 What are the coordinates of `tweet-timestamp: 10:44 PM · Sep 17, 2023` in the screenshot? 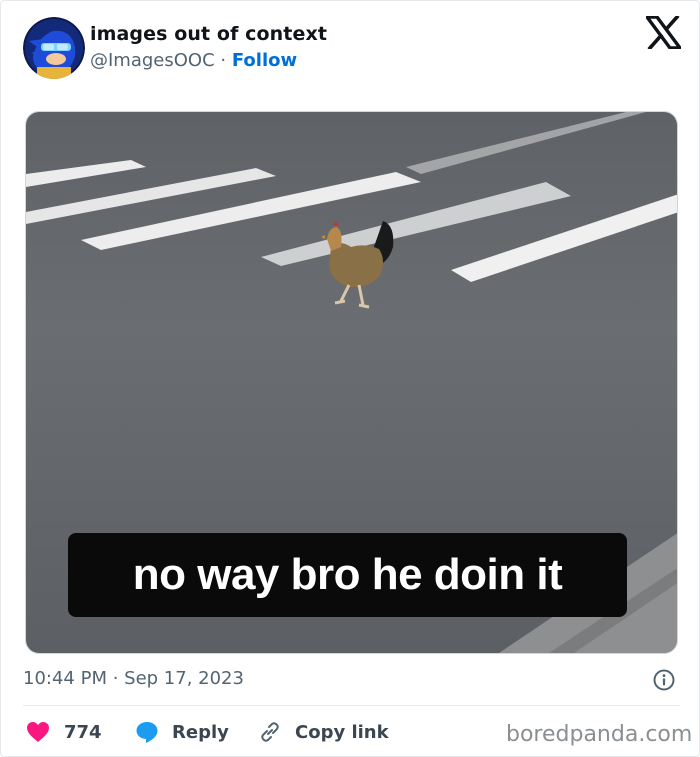 It's located at (133, 678).